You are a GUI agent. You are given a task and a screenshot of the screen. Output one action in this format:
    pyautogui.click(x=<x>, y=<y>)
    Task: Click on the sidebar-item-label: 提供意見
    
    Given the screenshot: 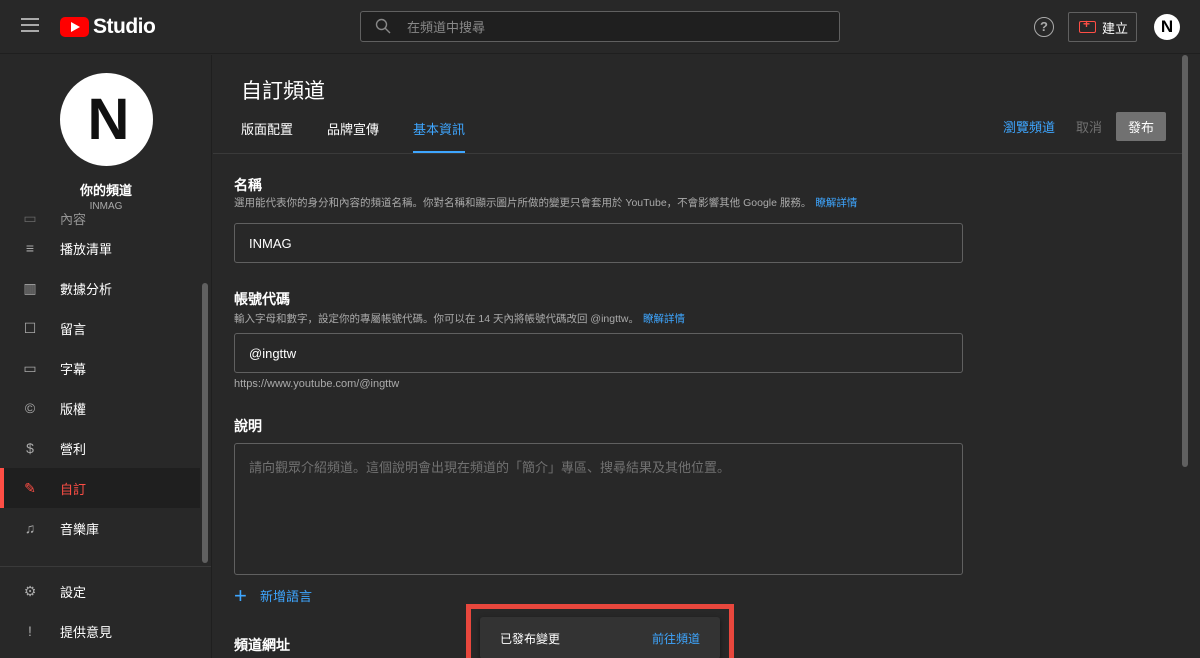 What is the action you would take?
    pyautogui.click(x=86, y=632)
    